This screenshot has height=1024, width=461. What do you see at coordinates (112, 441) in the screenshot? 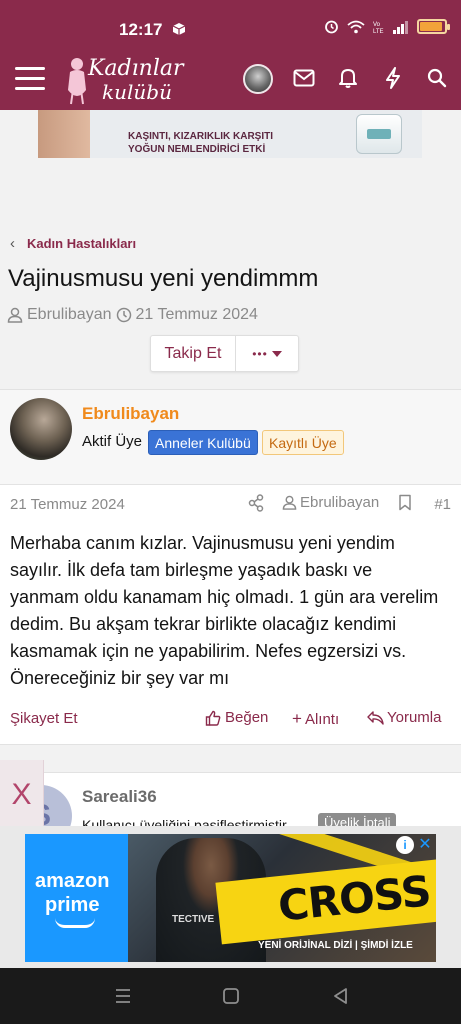
I see `user-title: Aktif Üye` at bounding box center [112, 441].